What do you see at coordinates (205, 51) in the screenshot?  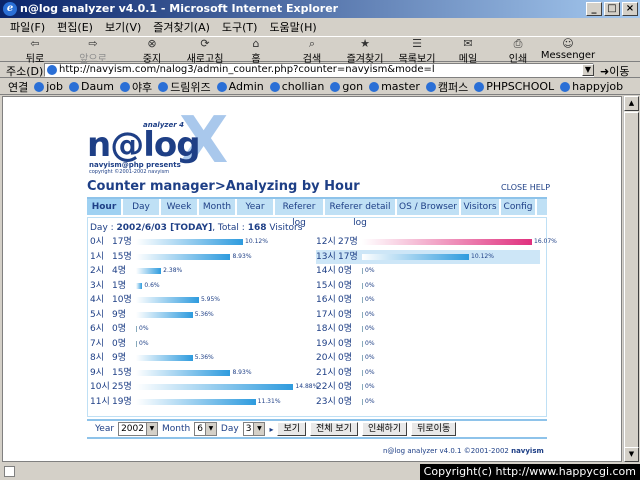 I see `toolbar-button-3: ⟳ 새로고침` at bounding box center [205, 51].